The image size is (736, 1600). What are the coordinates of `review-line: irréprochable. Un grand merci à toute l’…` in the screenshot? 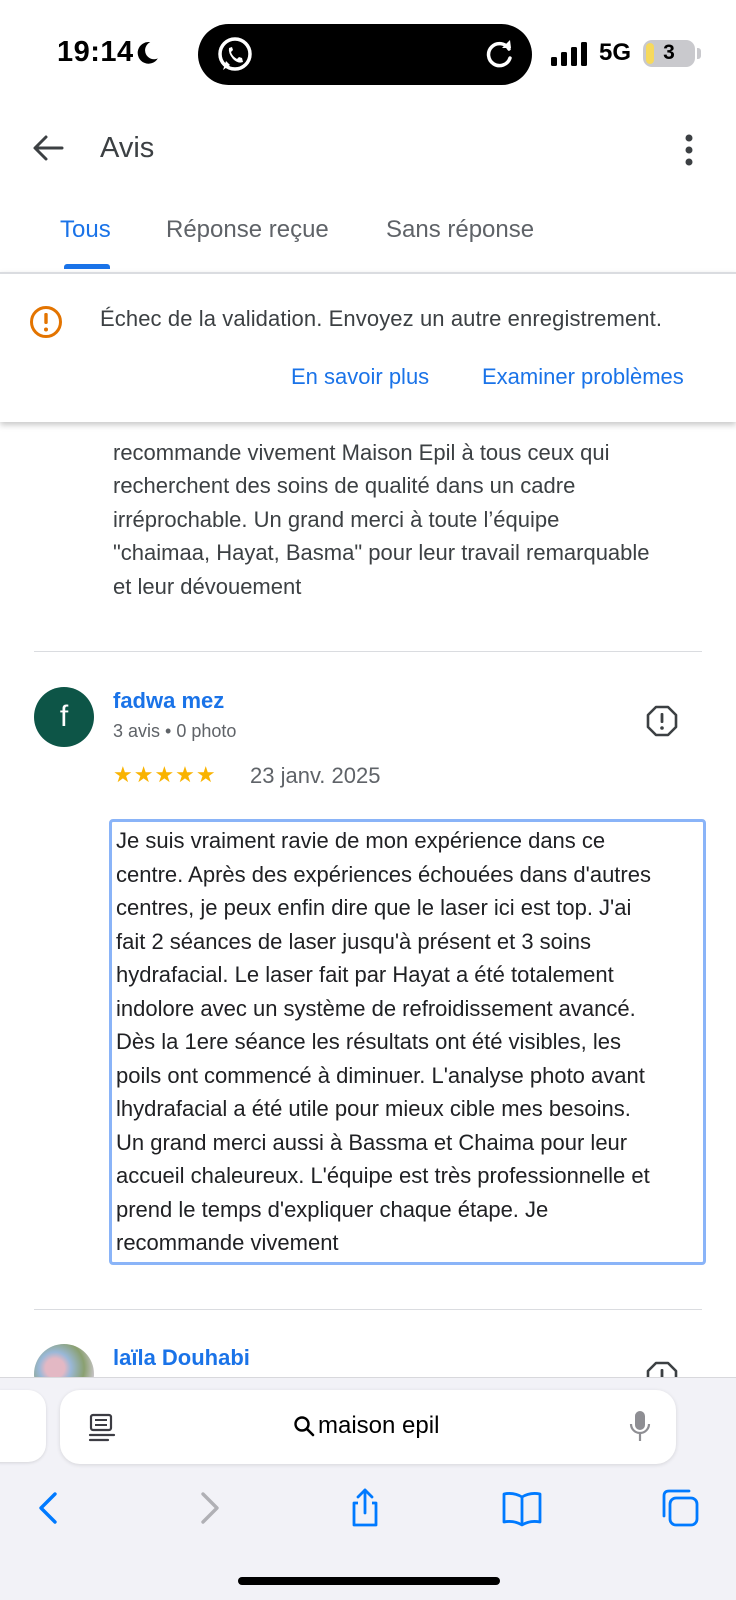 It's located at (336, 519).